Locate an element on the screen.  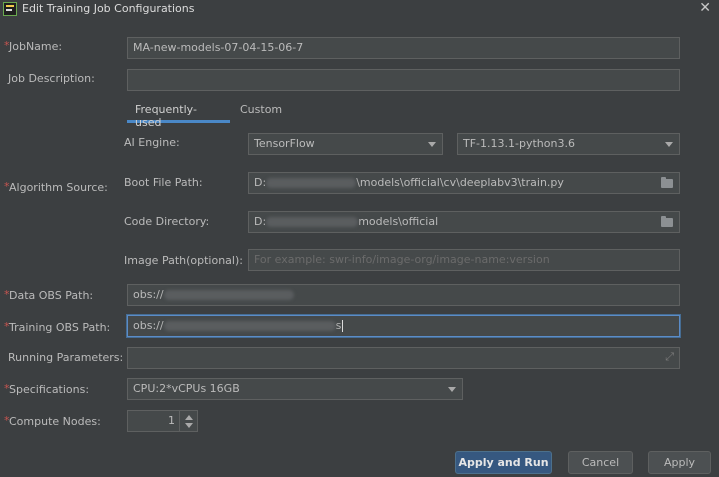
code-directory-input: D: models\official is located at coordinates (464, 222).